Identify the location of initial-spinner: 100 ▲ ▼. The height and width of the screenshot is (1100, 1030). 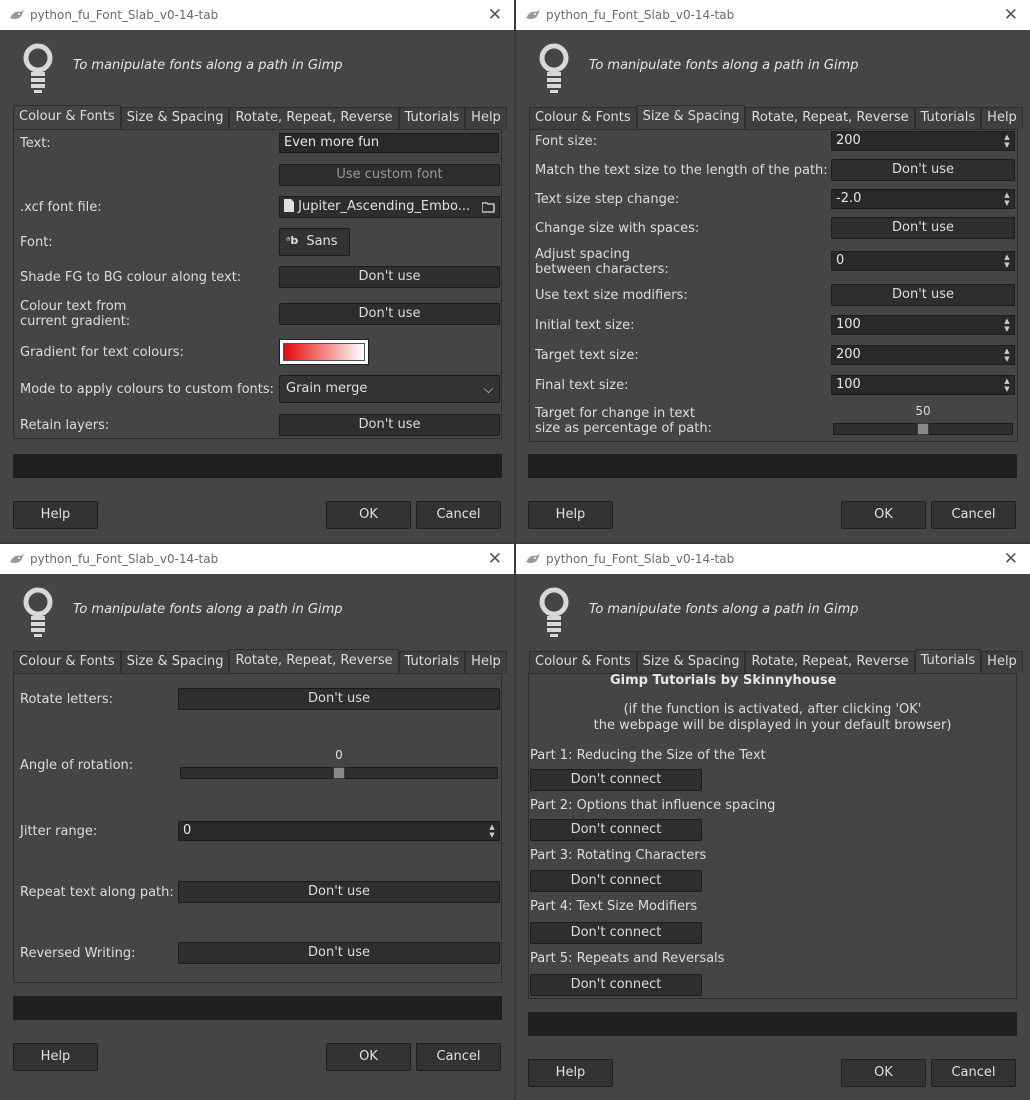
(923, 325).